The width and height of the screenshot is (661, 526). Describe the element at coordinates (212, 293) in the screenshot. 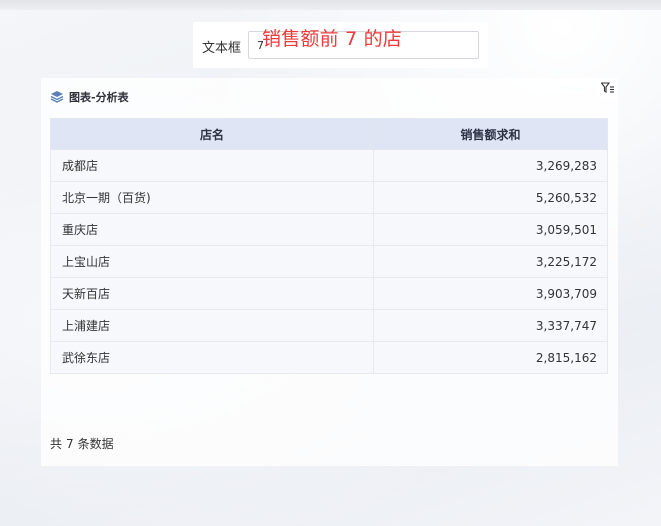

I see `store-name-cell: 天新百店` at that location.